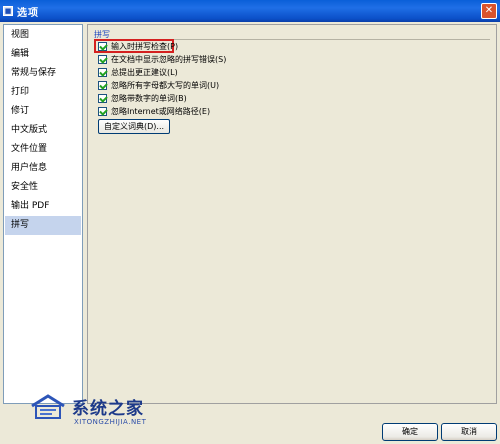  What do you see at coordinates (145, 46) in the screenshot?
I see `checkbox-label: 输入时拼写检查(P)` at bounding box center [145, 46].